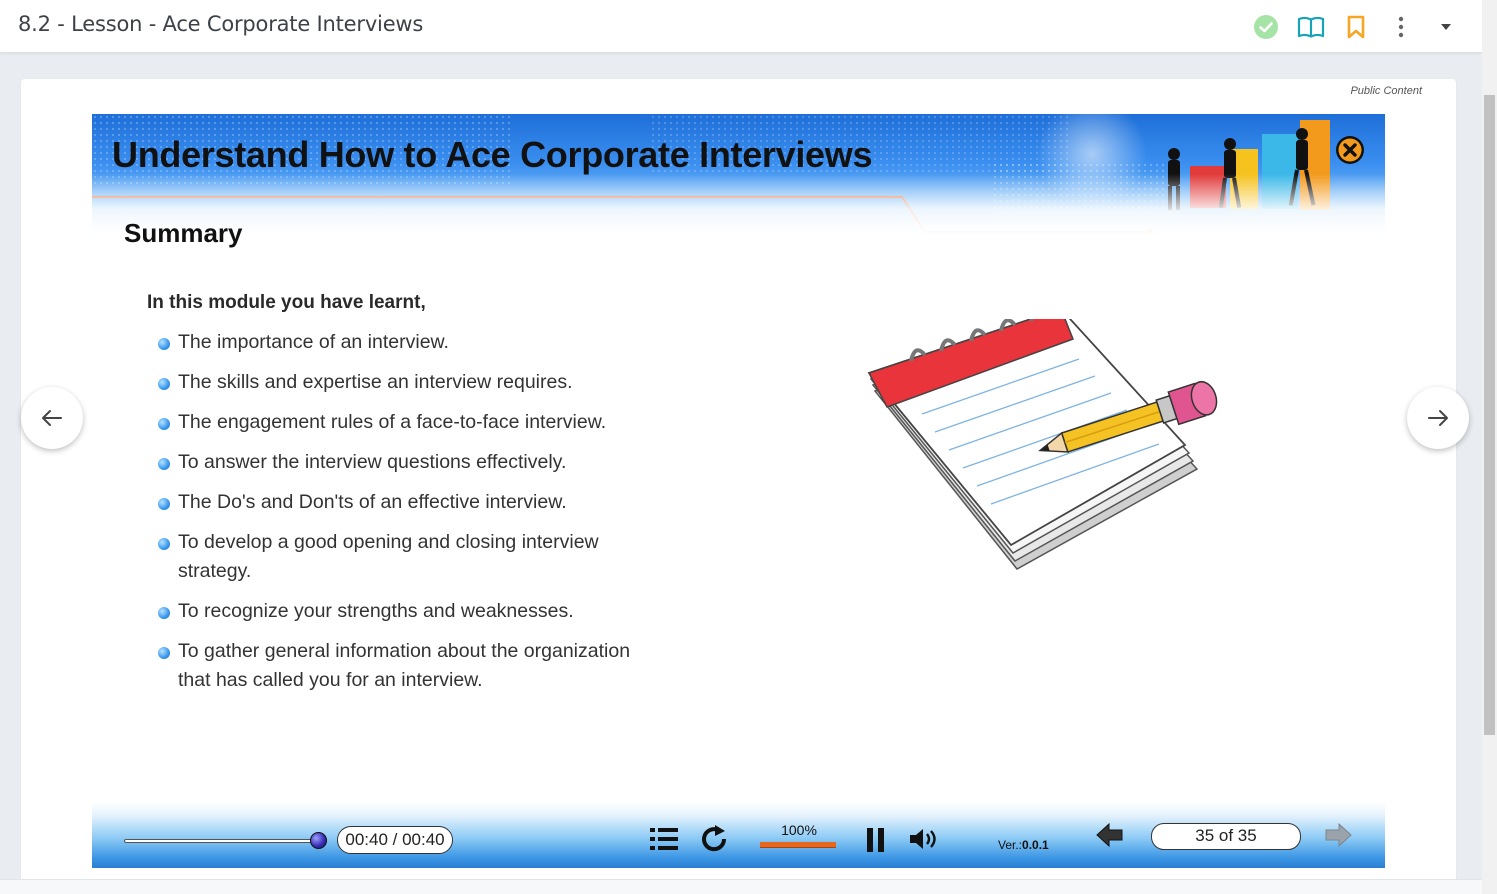 This screenshot has width=1497, height=894. Describe the element at coordinates (318, 840) in the screenshot. I see `seek-handle` at that location.